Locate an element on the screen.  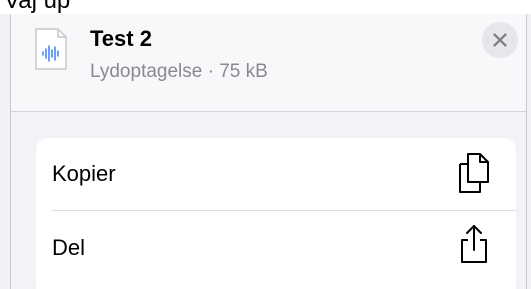
copy-icon is located at coordinates (474, 173).